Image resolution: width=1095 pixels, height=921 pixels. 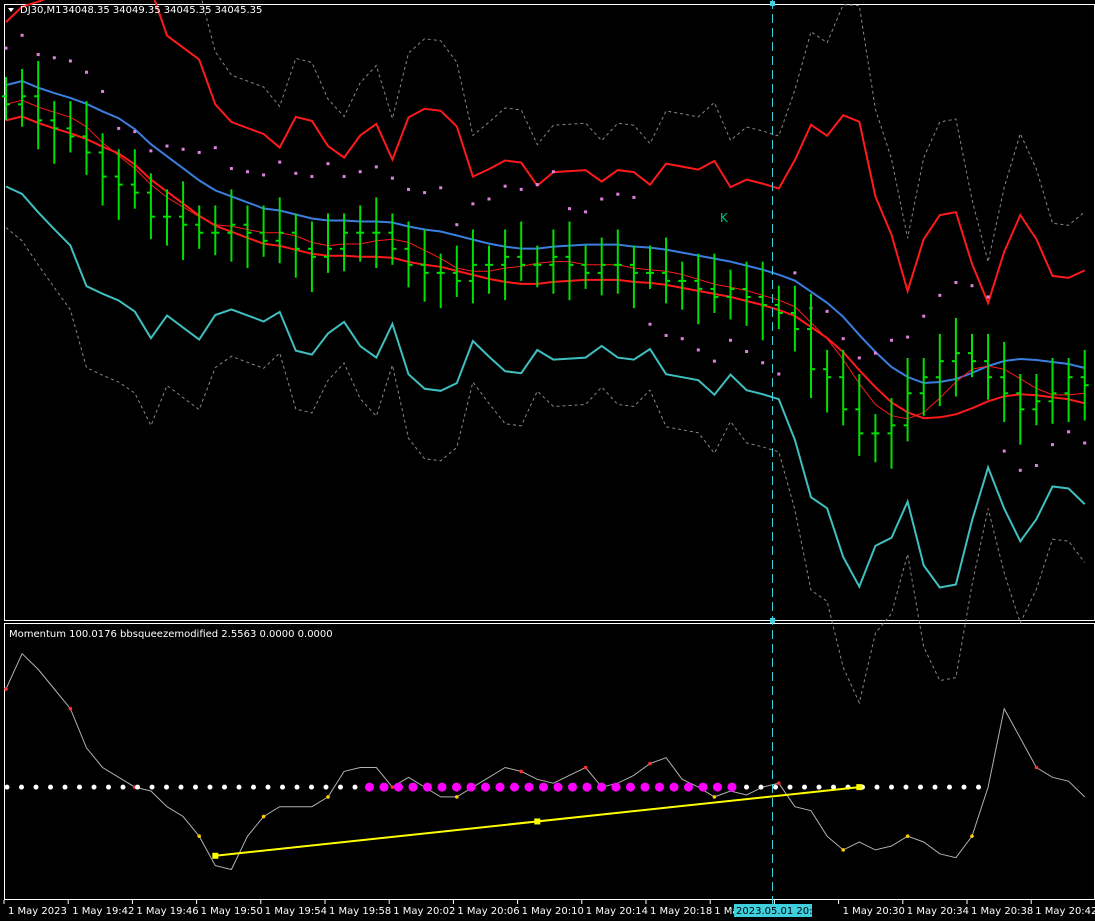 What do you see at coordinates (360, 911) in the screenshot?
I see `time-label: 1 May 19:58` at bounding box center [360, 911].